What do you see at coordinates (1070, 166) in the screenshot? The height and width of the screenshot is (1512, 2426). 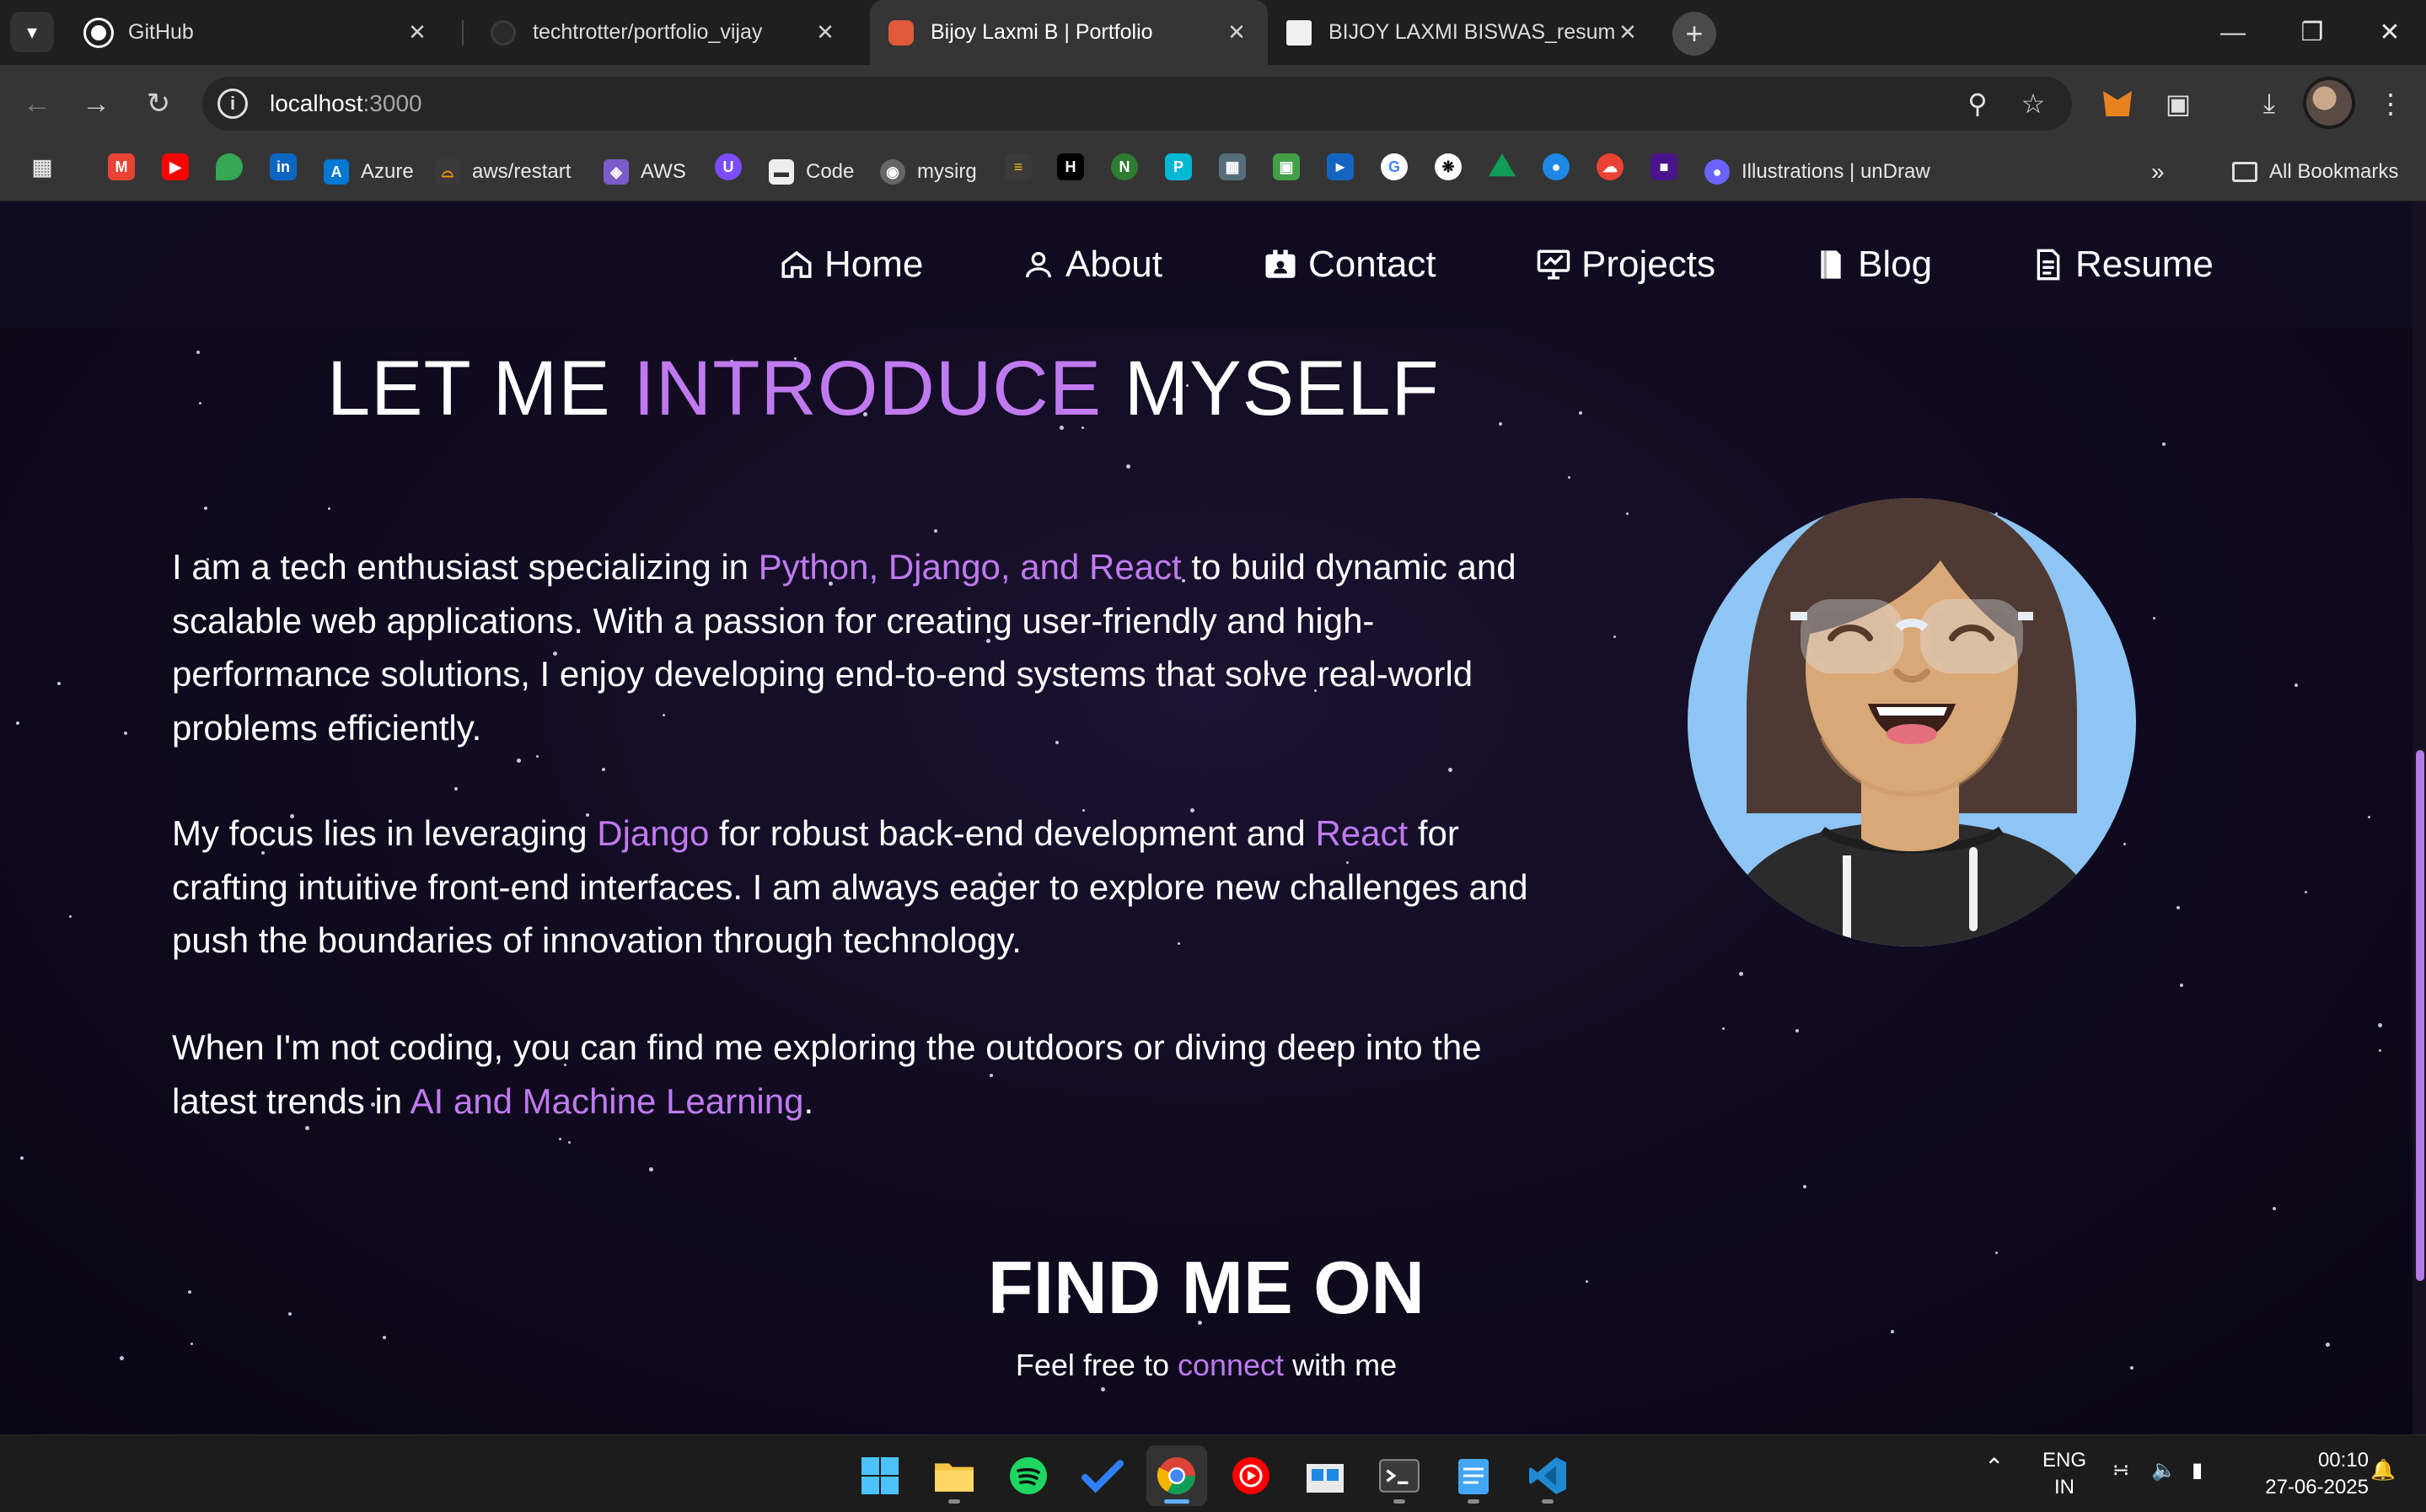 I see `hackerearth-icon: H` at bounding box center [1070, 166].